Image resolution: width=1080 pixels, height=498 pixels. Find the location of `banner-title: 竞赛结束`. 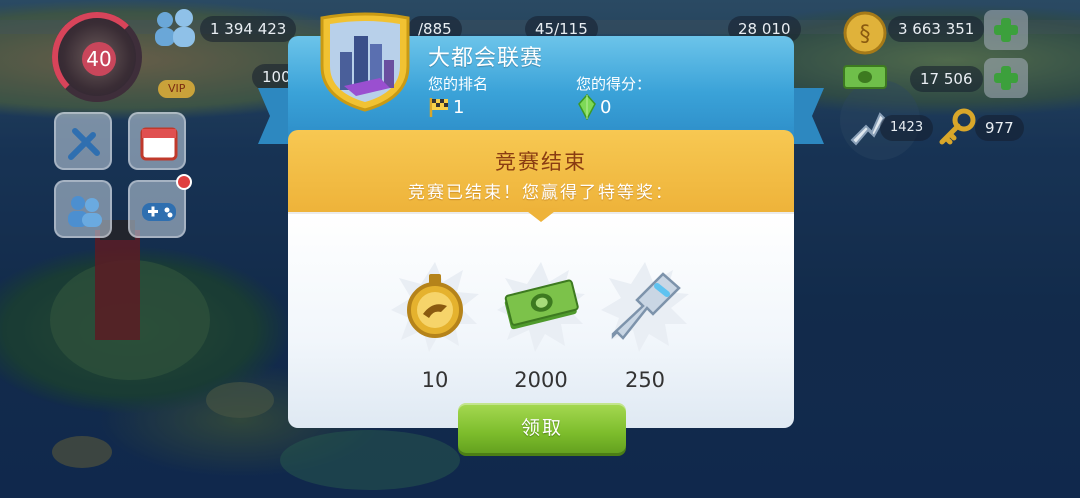

banner-title: 竞赛结束 is located at coordinates (541, 162).